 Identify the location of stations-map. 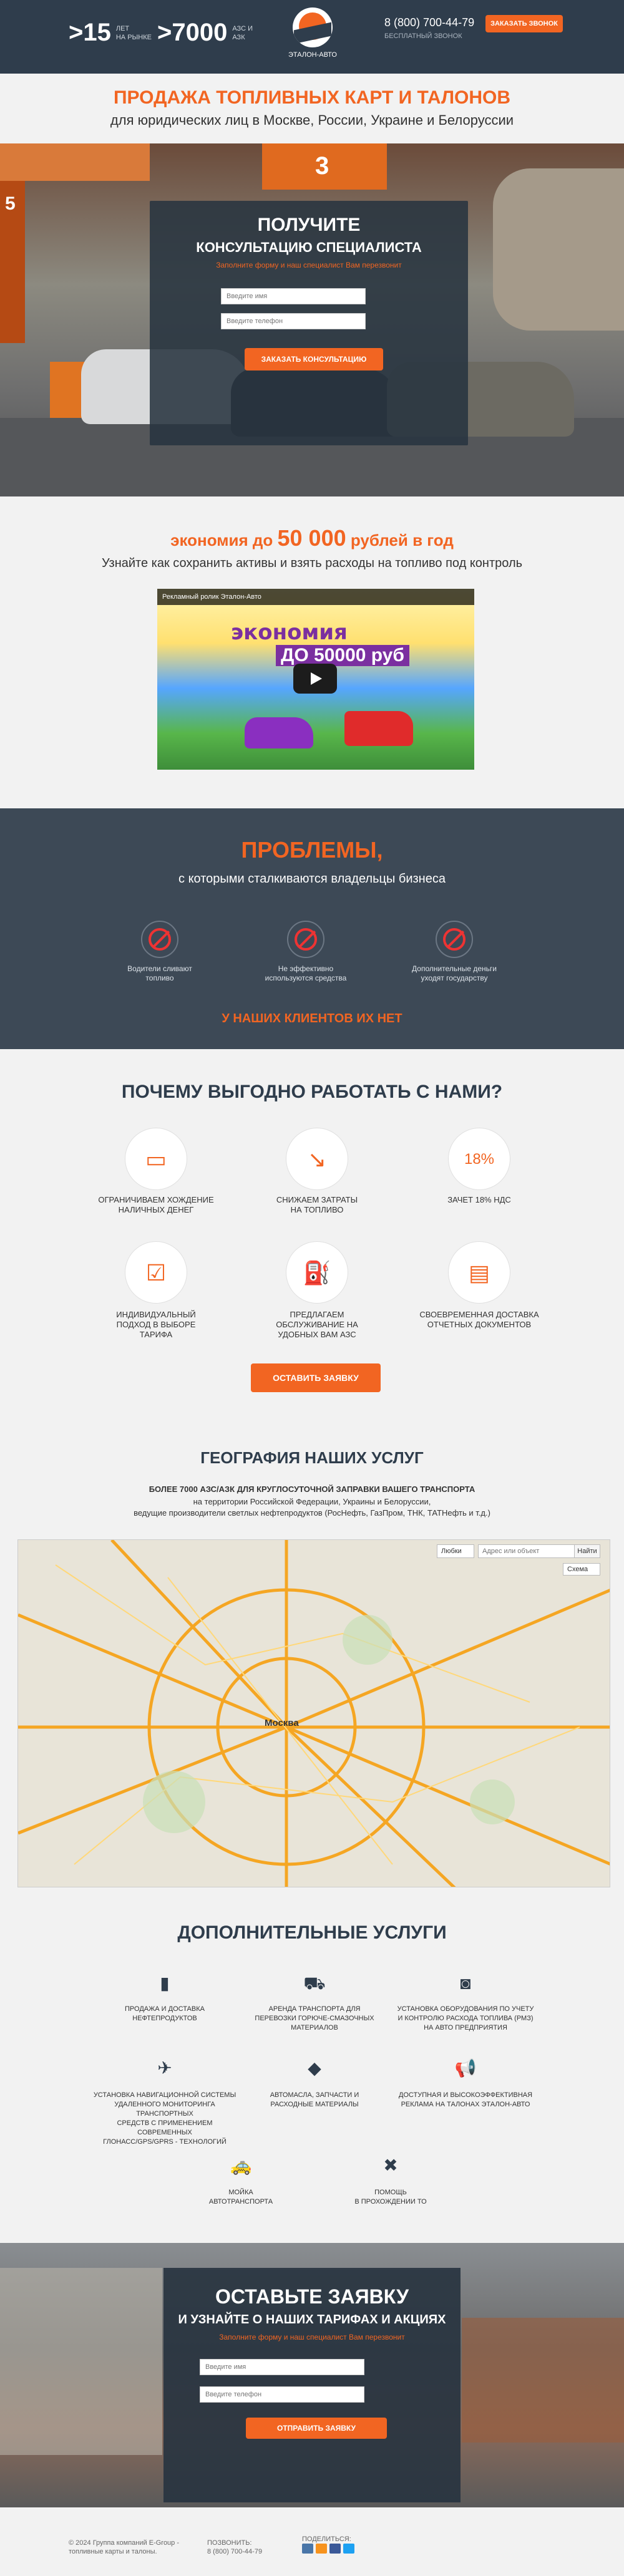
(313, 1713).